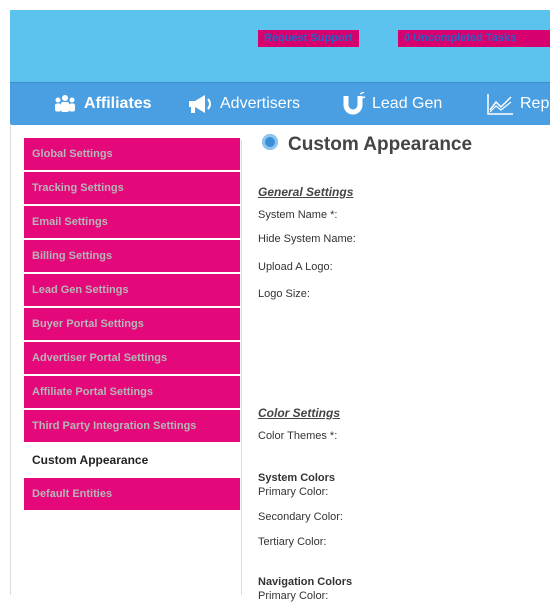  Describe the element at coordinates (407, 103) in the screenshot. I see `nav-label-lead-gen: Lead Gen` at that location.